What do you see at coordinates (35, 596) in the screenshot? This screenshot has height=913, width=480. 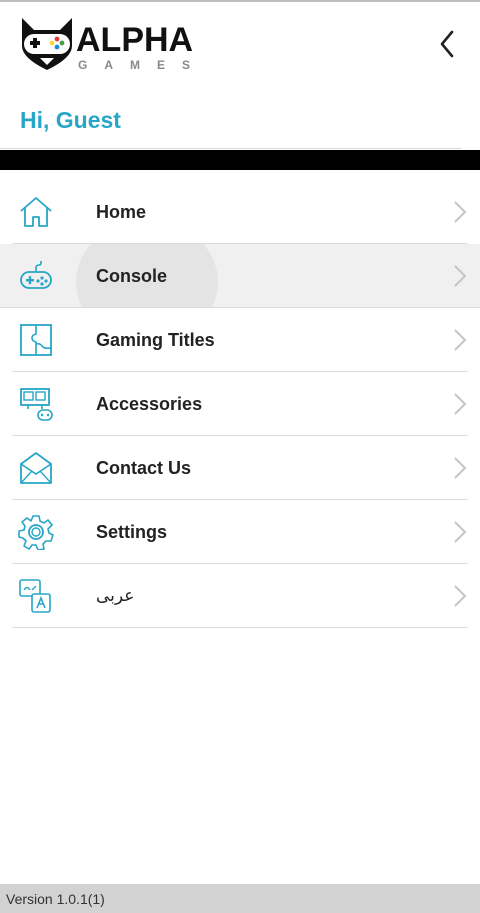 I see `language-icon` at bounding box center [35, 596].